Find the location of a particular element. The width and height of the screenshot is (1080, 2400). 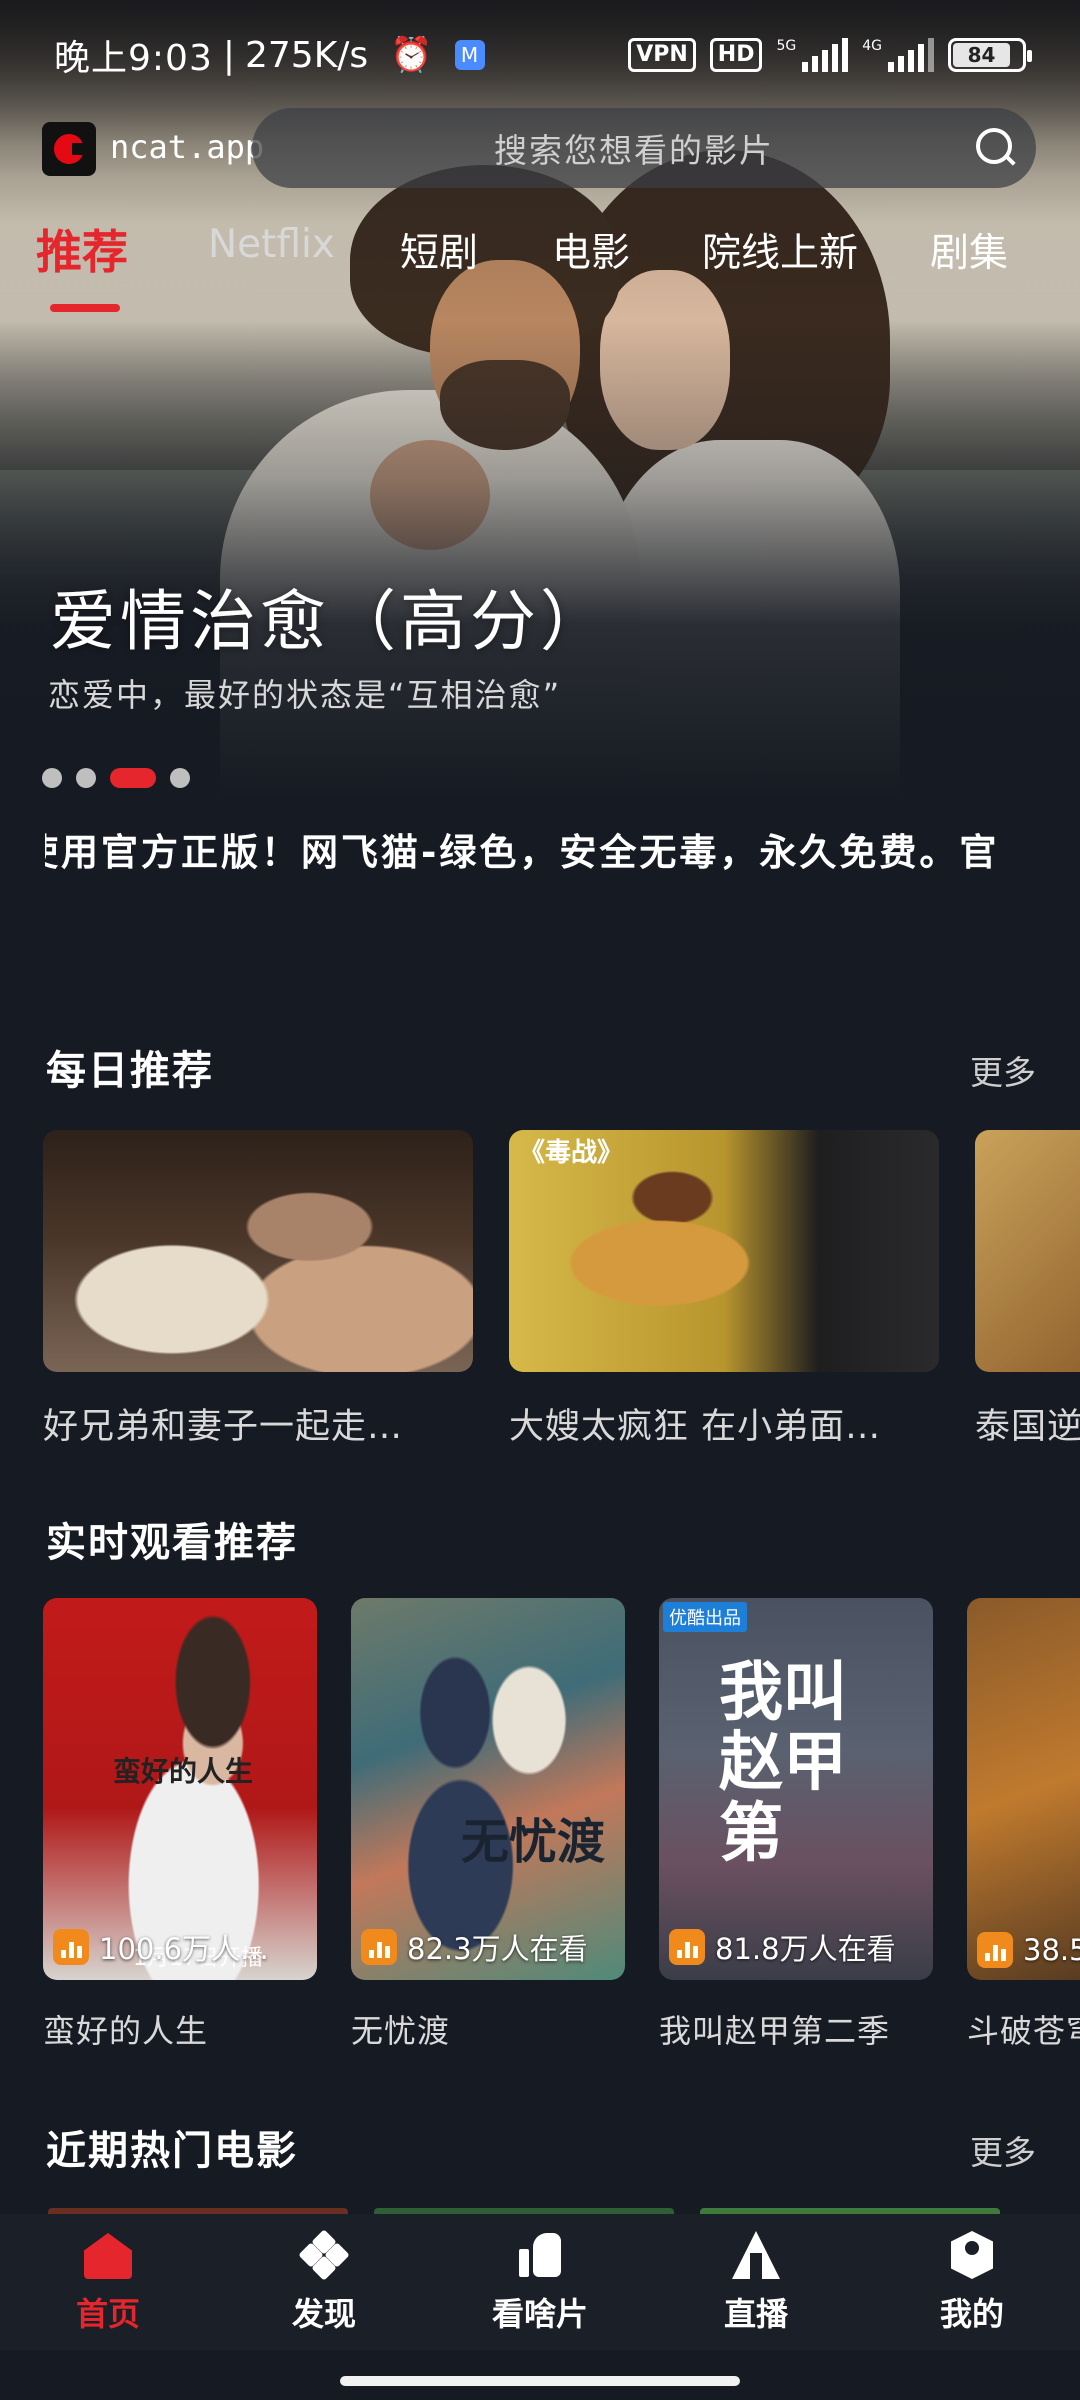

realtime-card: 蛮好的人生 1月17日开播 100.6万人… 蛮好的人生 is located at coordinates (180, 1825).